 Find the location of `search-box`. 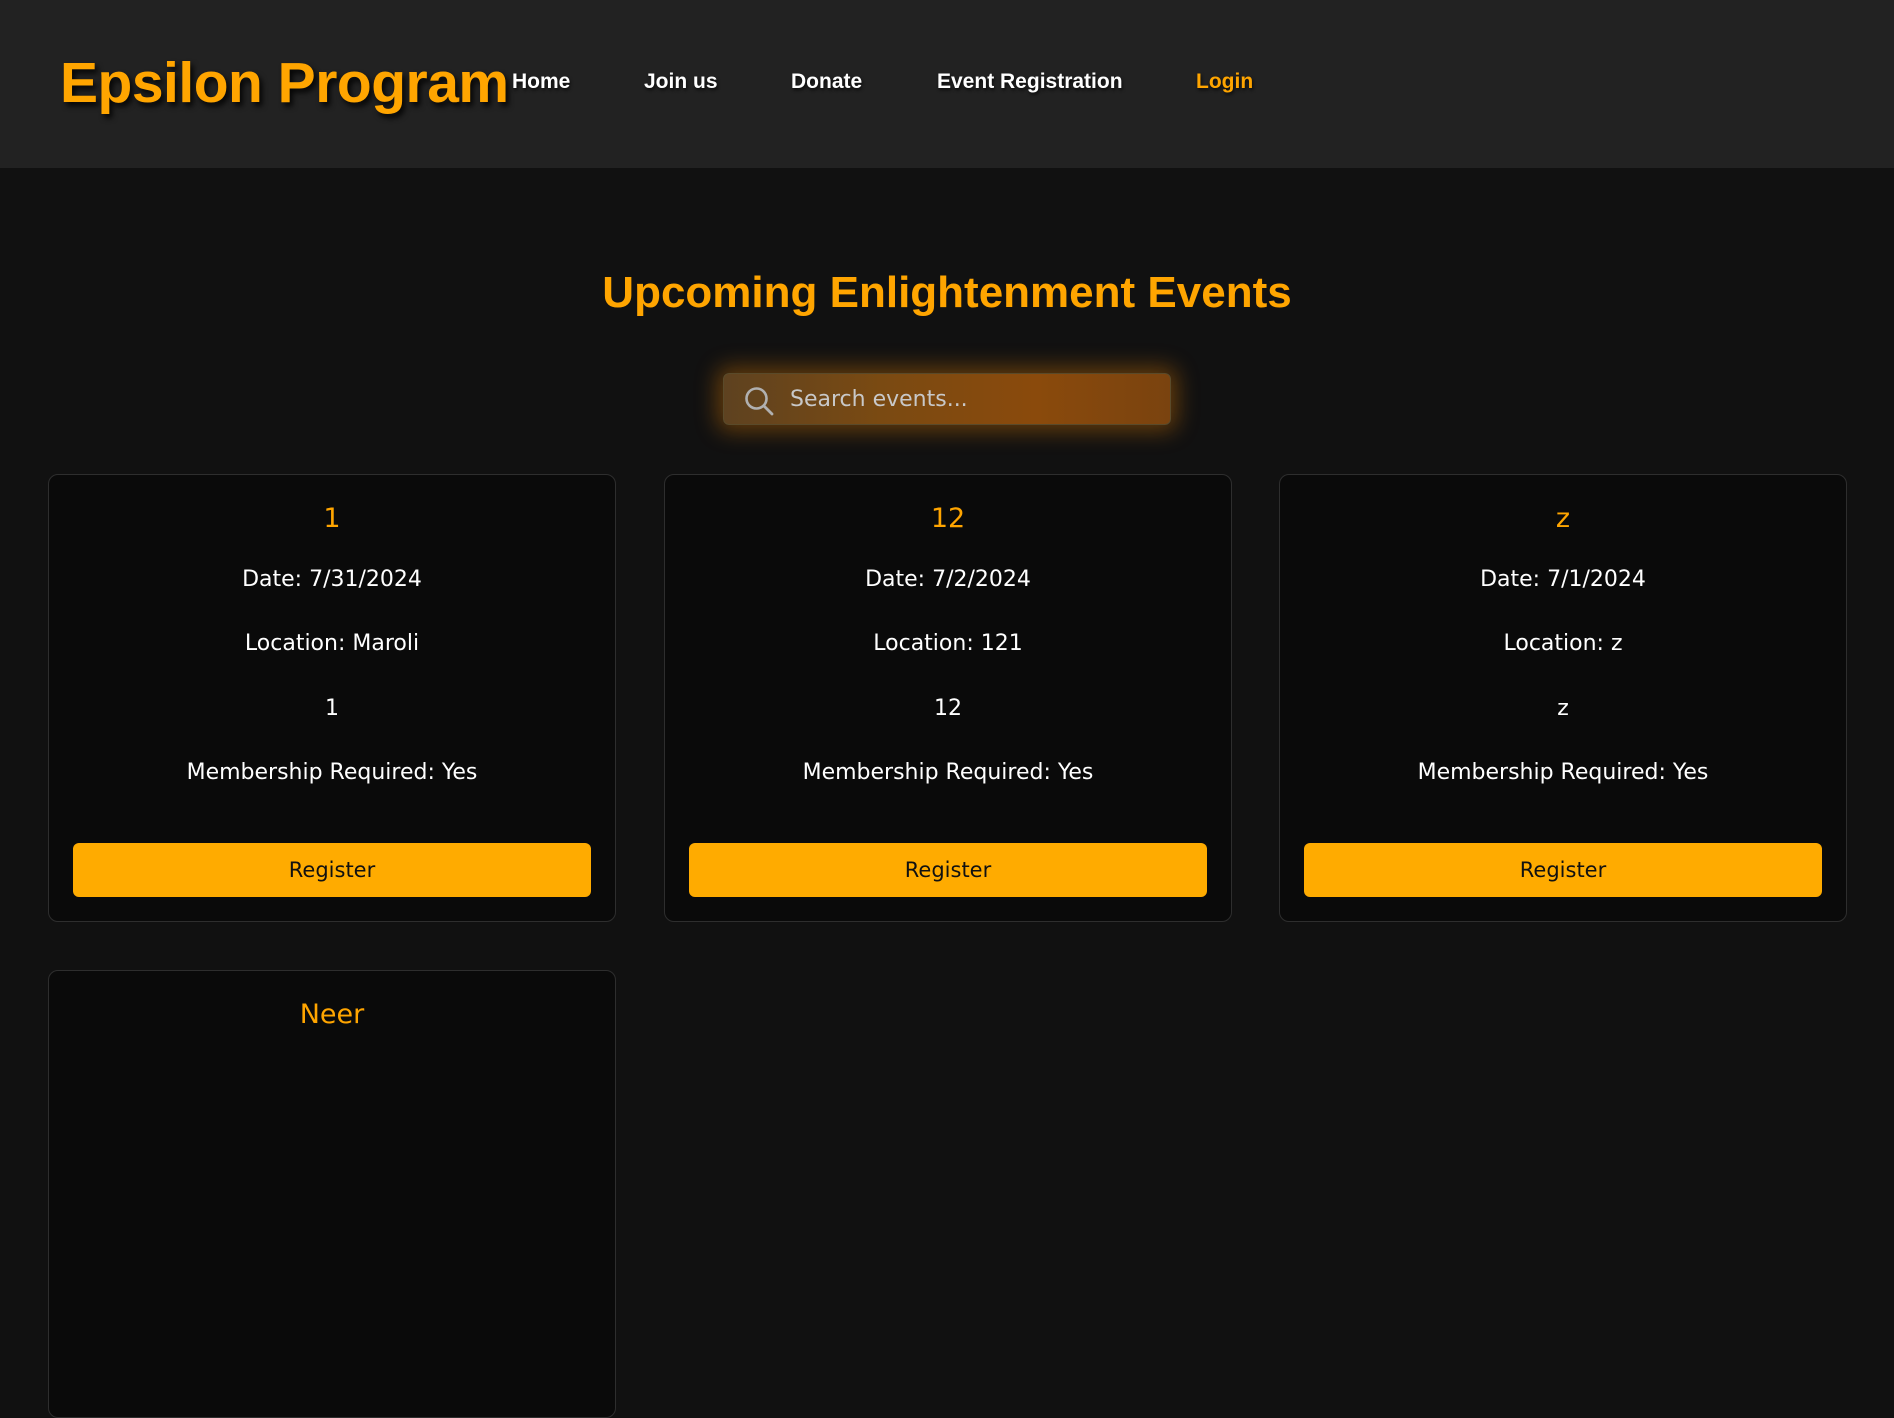

search-box is located at coordinates (947, 399).